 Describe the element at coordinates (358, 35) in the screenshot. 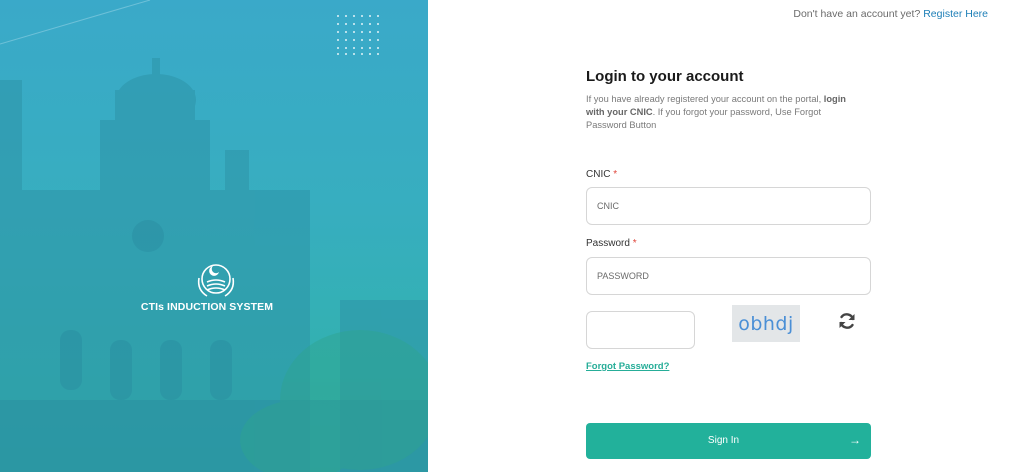

I see `dot-pattern` at that location.